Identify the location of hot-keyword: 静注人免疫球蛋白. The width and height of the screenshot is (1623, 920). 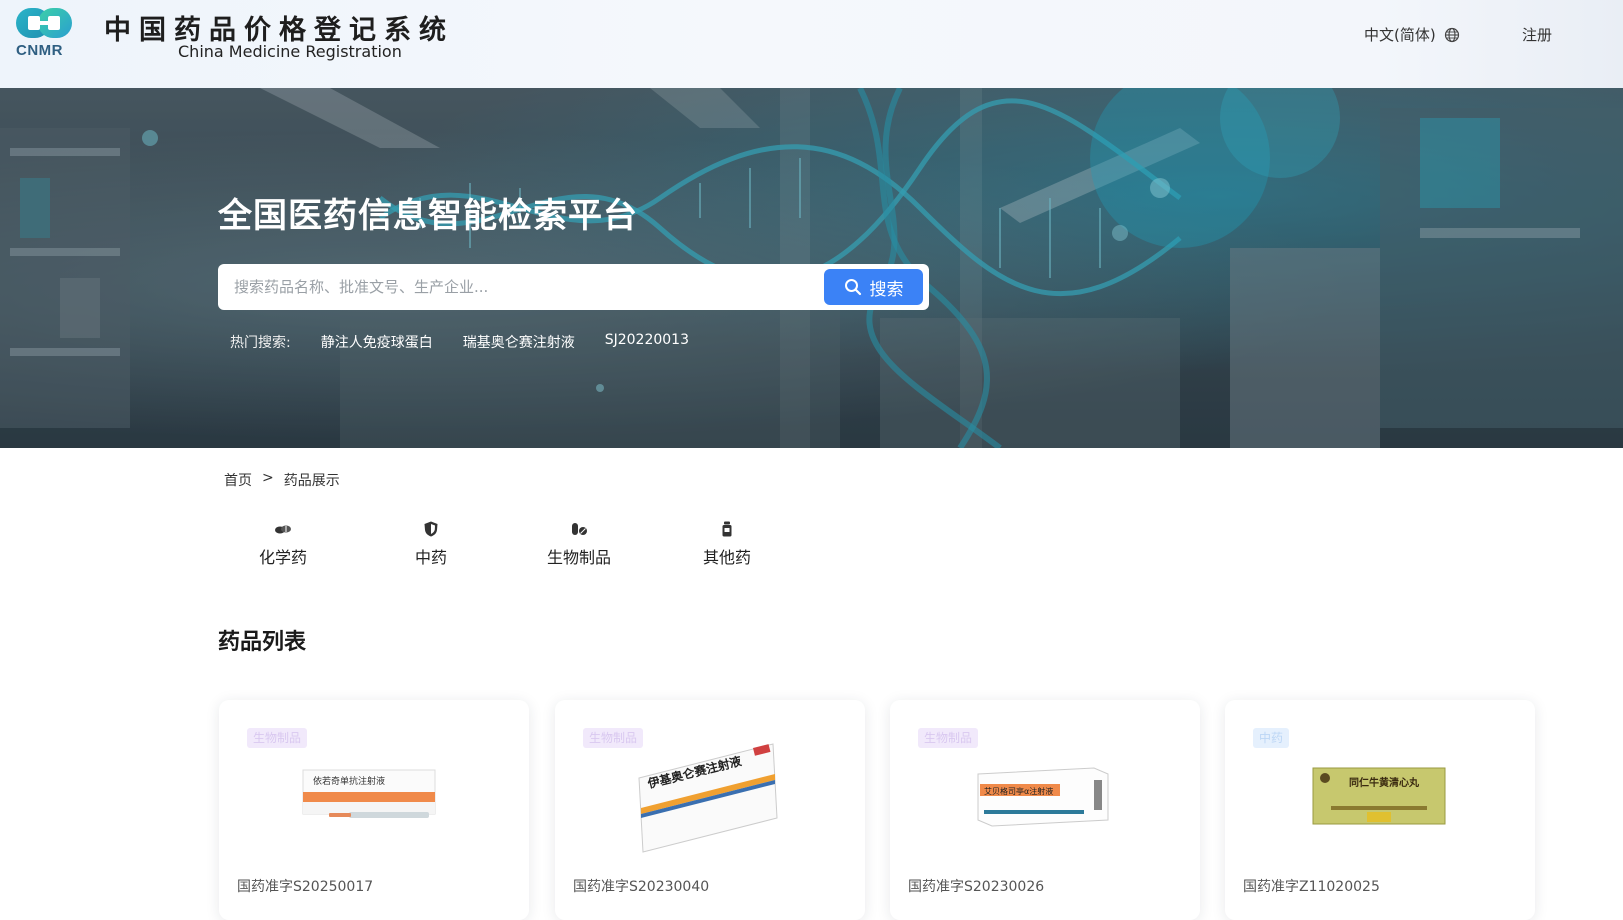
(377, 342).